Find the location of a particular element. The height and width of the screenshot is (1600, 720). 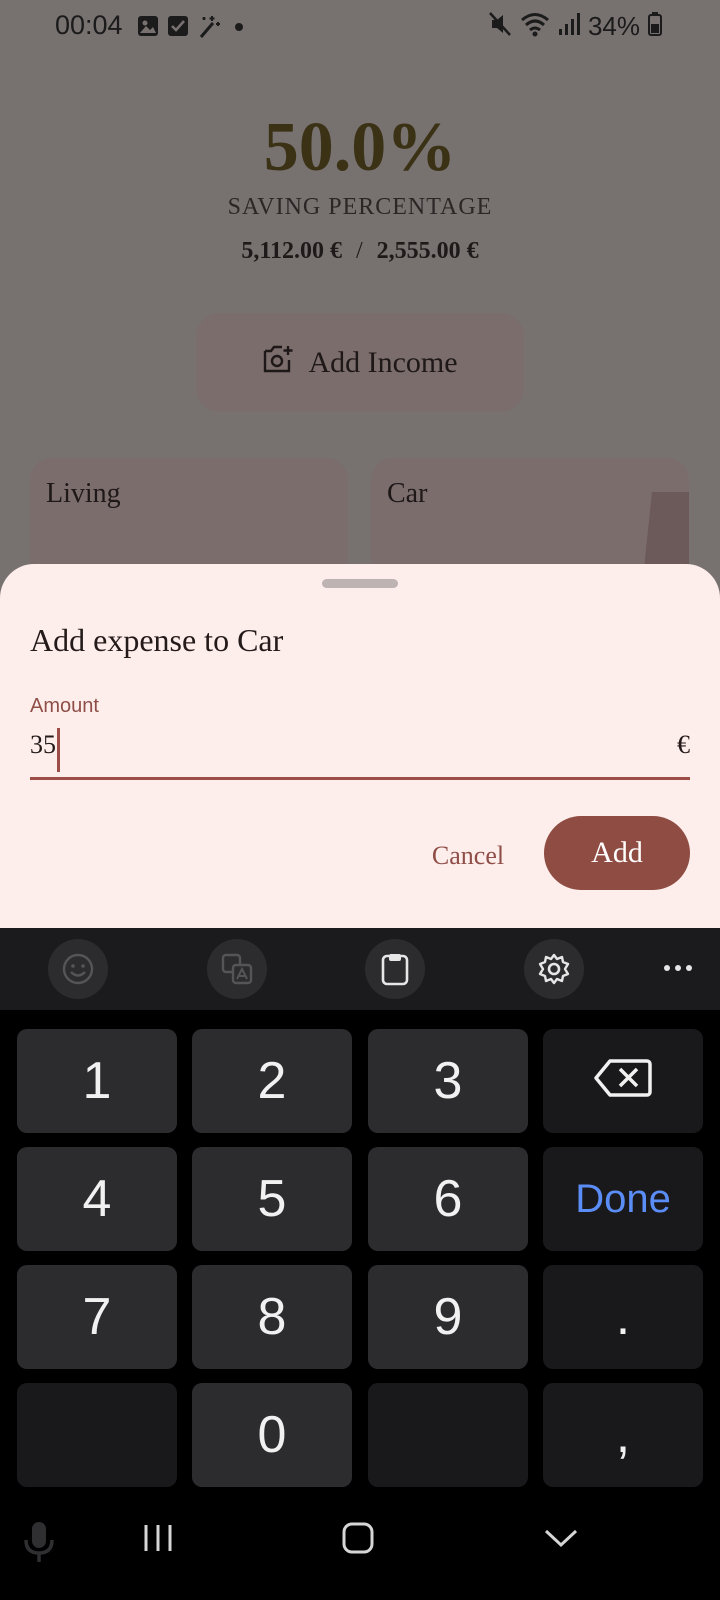

totals-row: 5,112.00 € / 2,555.00 € is located at coordinates (360, 251).